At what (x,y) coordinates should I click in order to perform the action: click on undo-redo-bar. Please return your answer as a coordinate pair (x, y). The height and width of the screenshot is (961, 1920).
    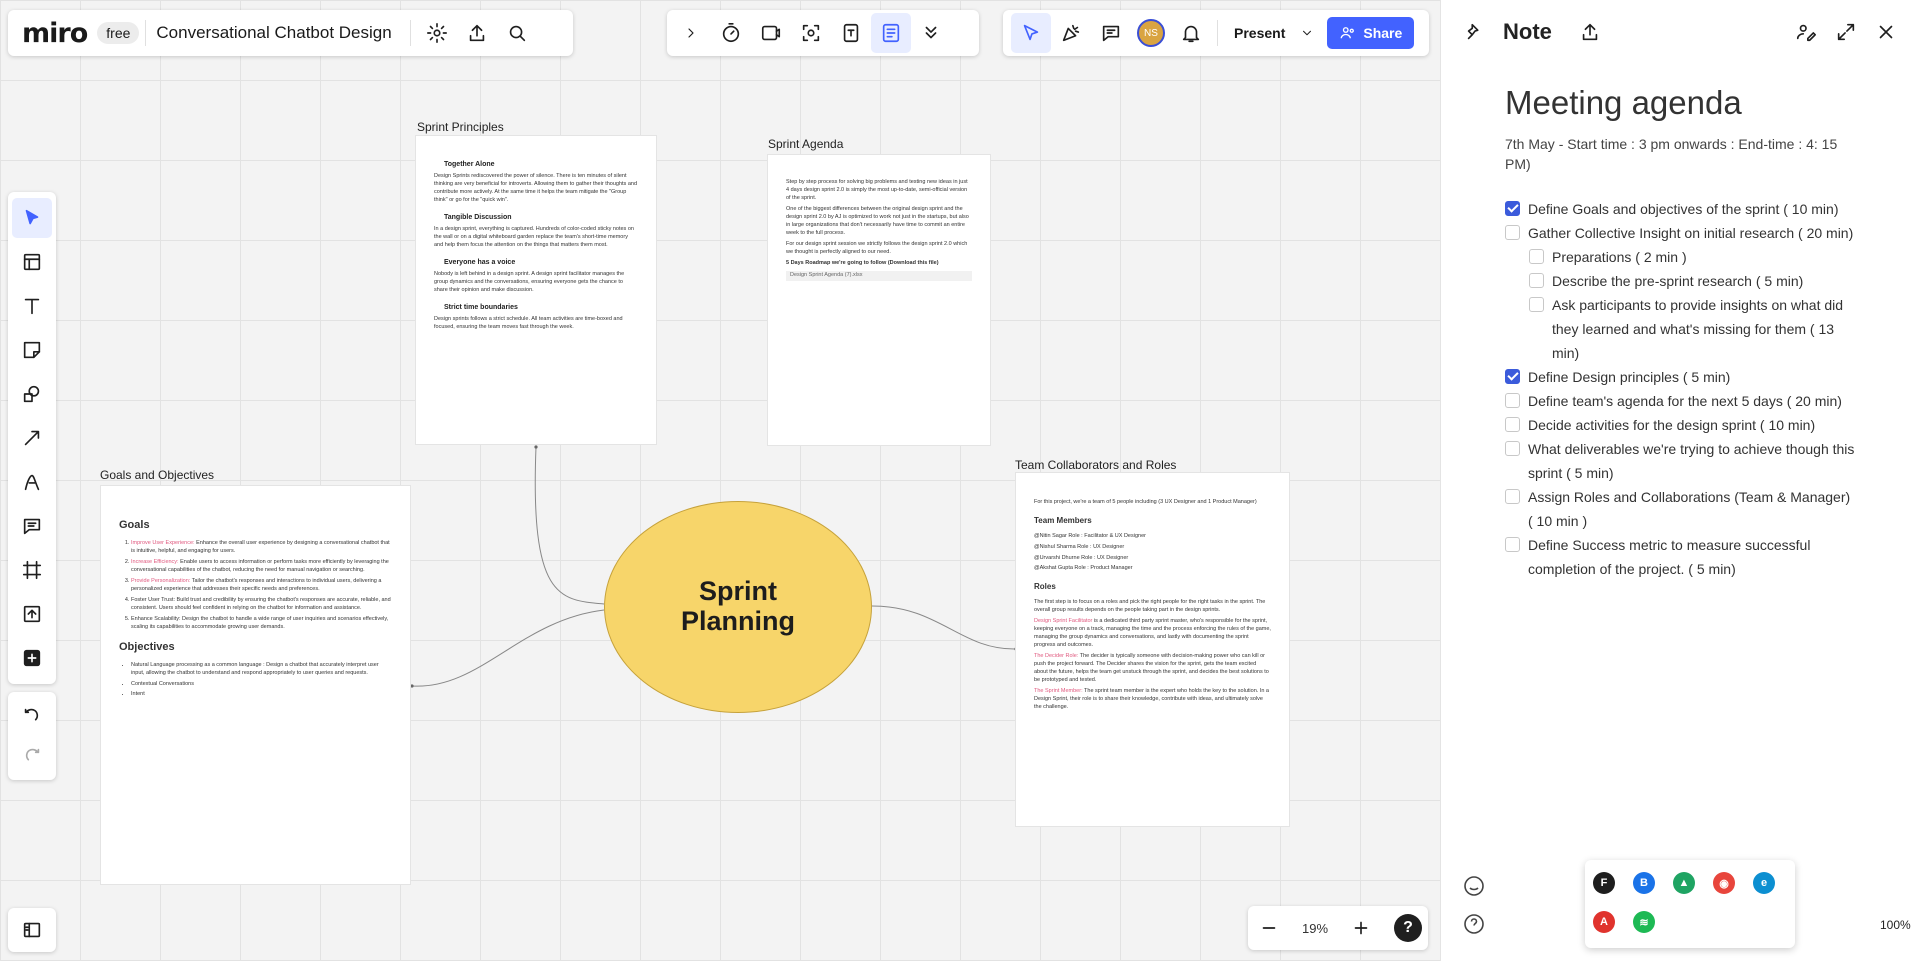
    Looking at the image, I should click on (32, 736).